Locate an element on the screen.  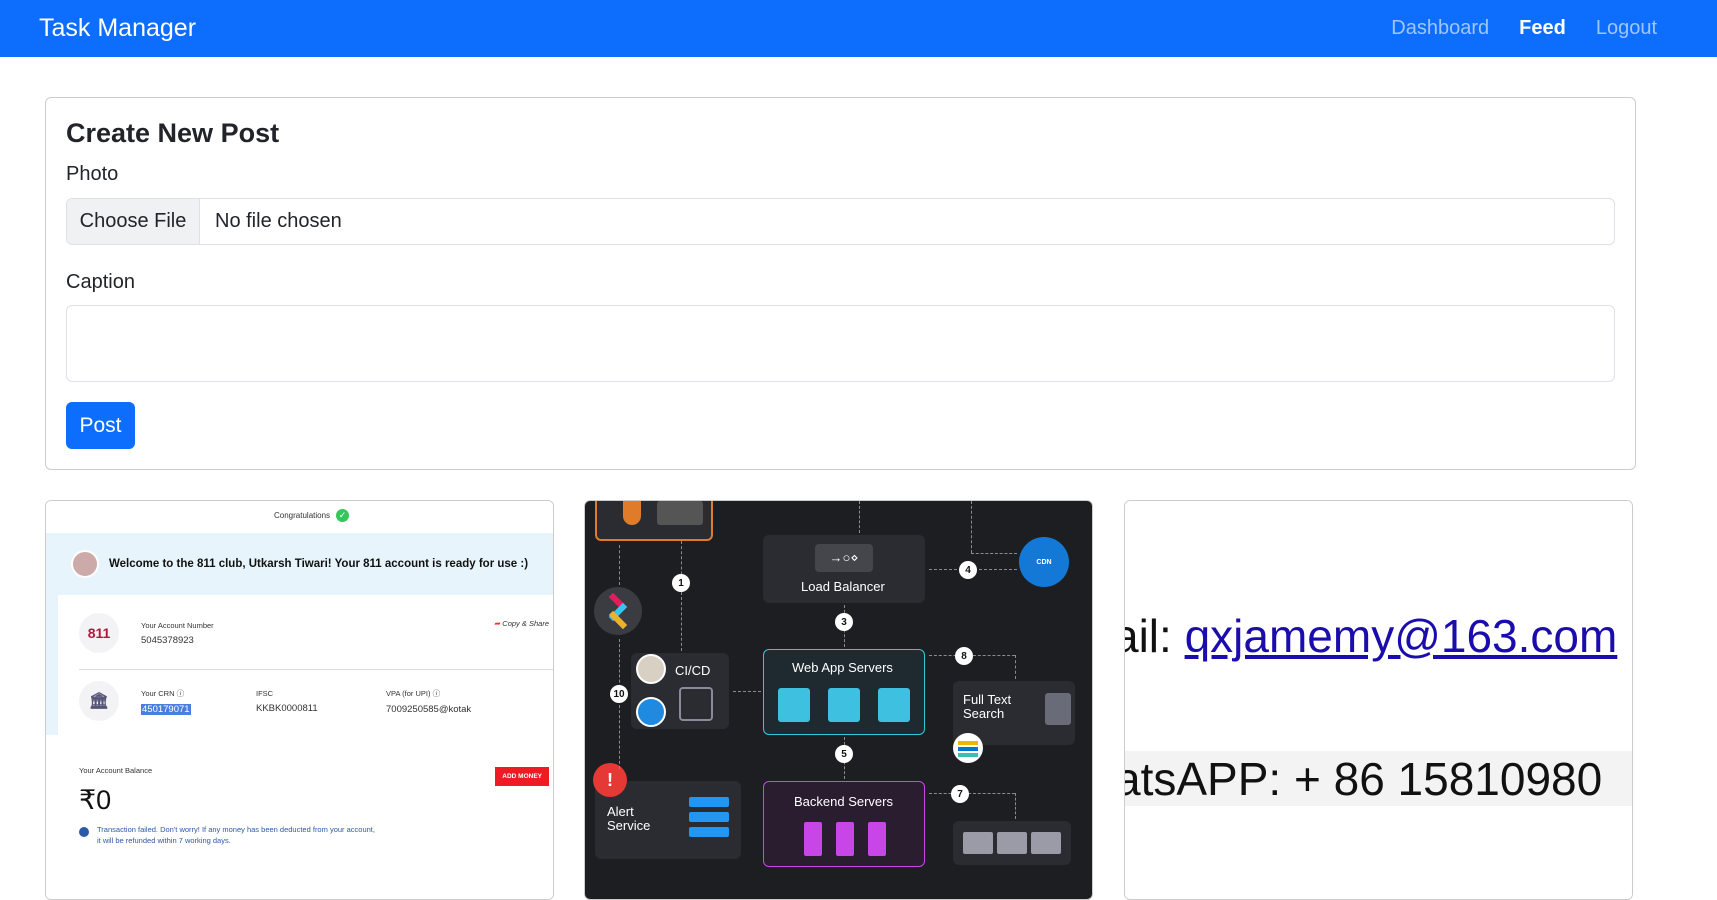
vpa-value: 7009250585@kotak is located at coordinates (429, 709).